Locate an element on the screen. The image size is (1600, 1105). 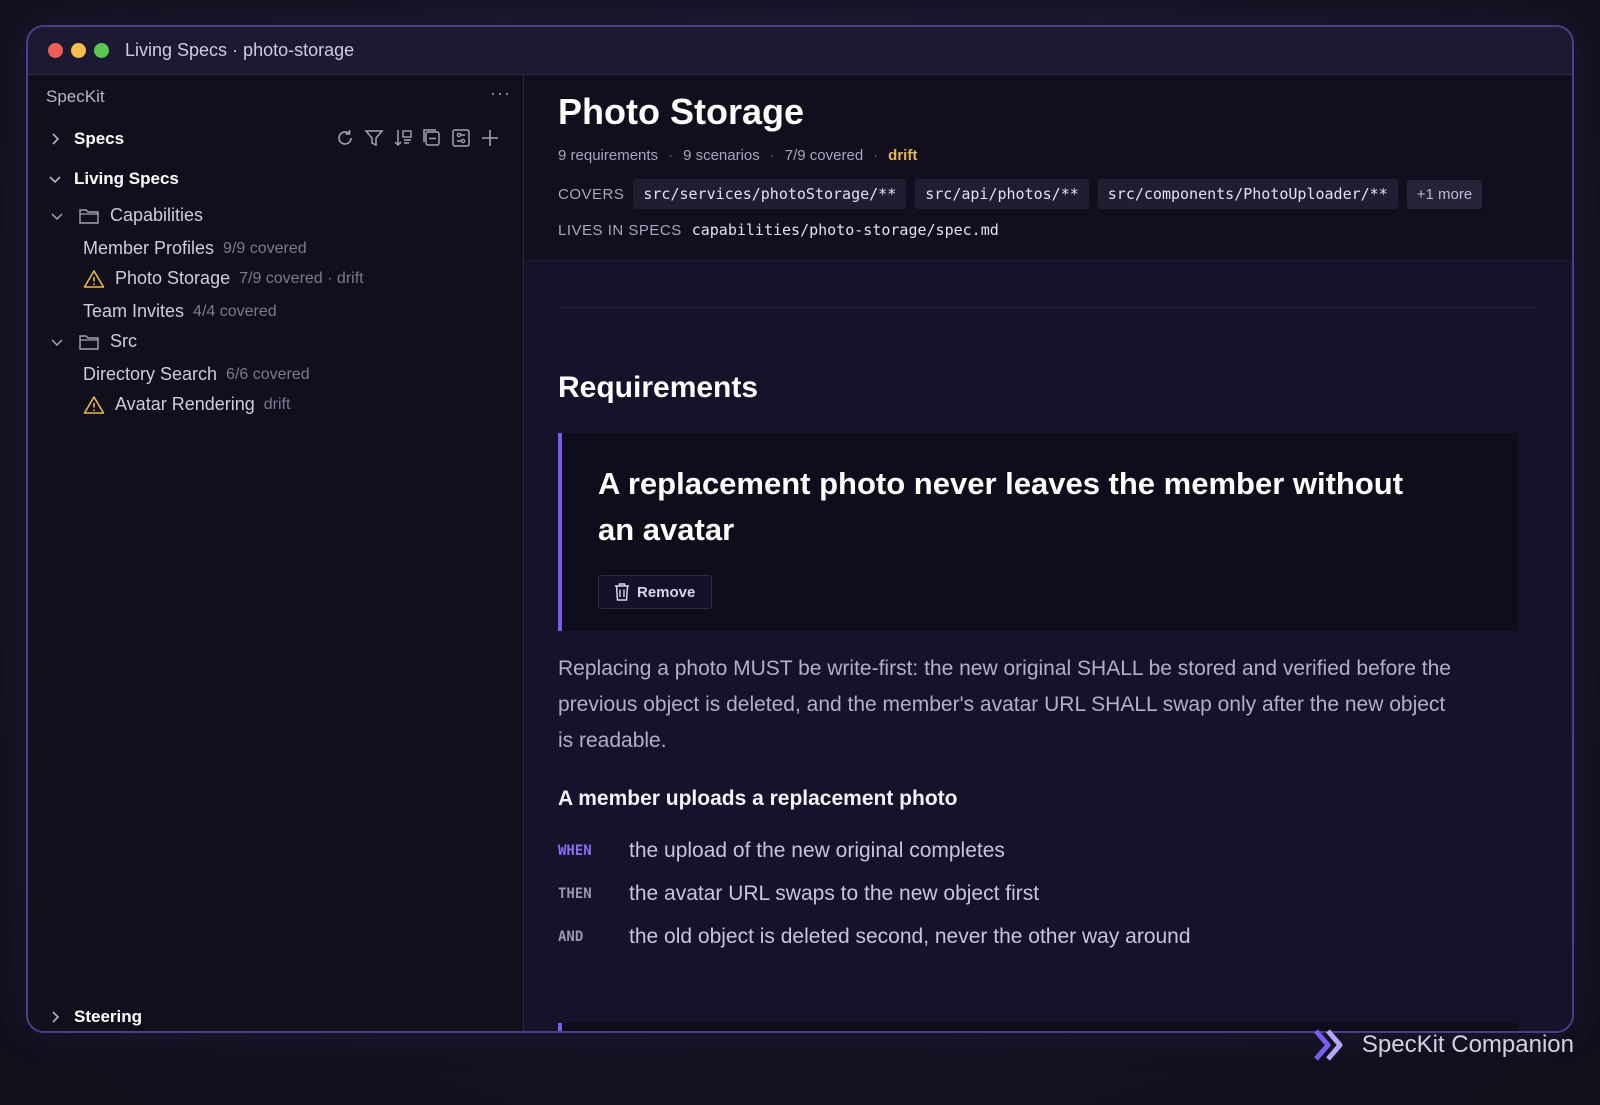
requirements-count: 9 requirements is located at coordinates (608, 155).